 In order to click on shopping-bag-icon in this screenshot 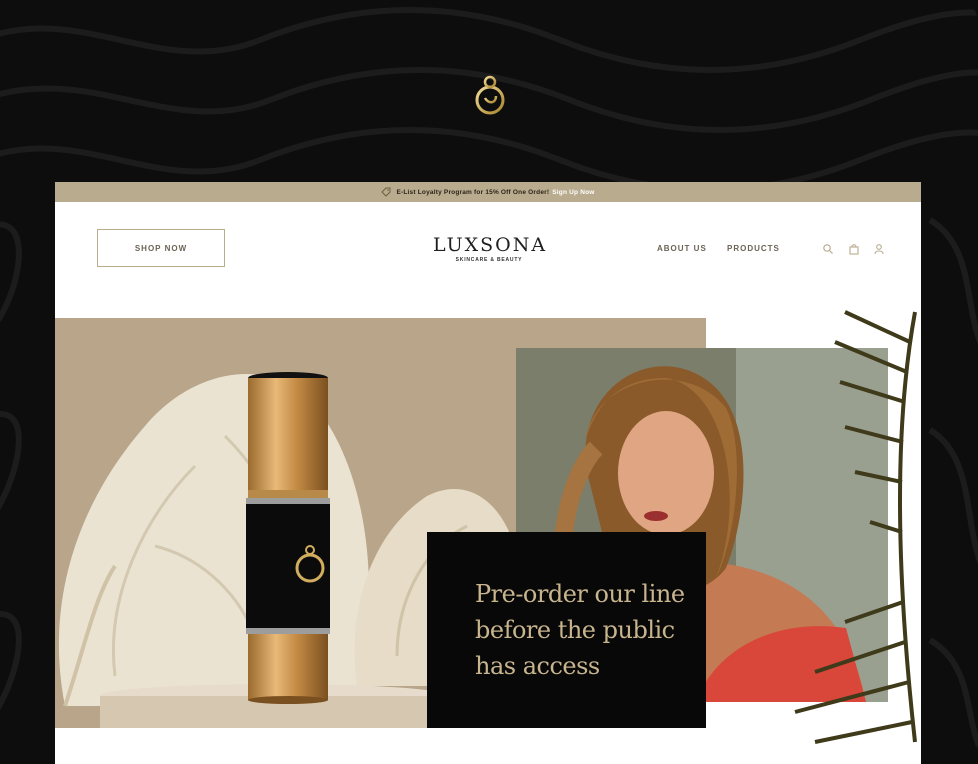, I will do `click(854, 249)`.